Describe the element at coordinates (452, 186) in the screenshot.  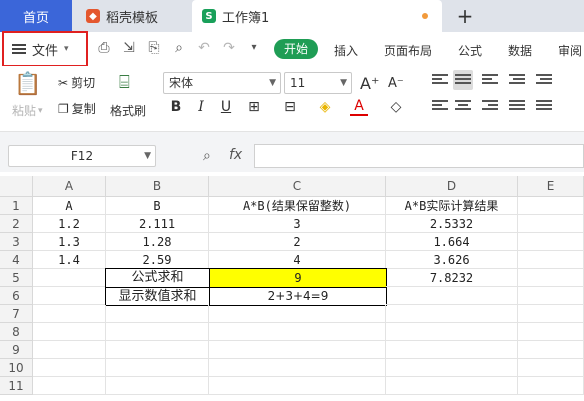
I see `column-header: D` at that location.